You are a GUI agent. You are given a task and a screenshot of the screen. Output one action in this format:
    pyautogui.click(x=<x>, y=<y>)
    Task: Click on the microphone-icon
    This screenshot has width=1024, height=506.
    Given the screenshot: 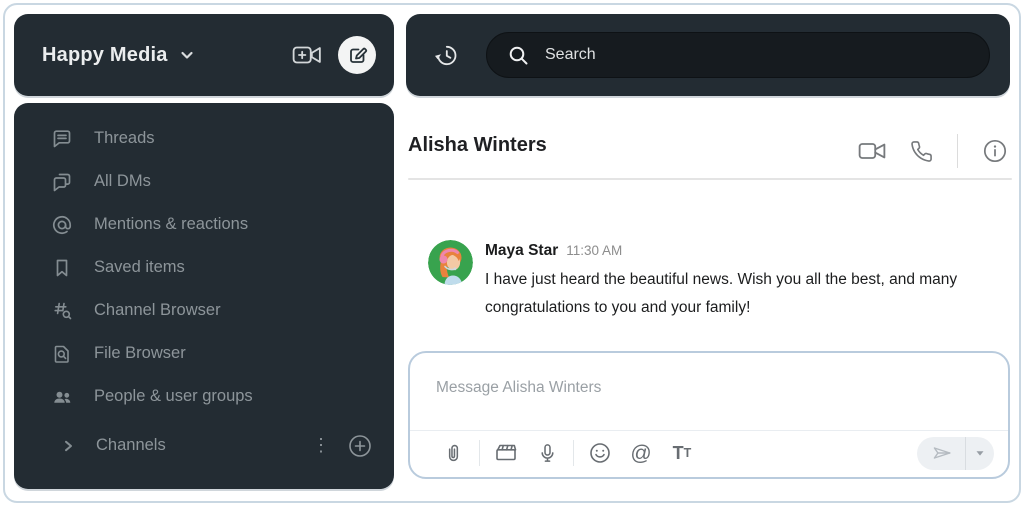 What is the action you would take?
    pyautogui.click(x=547, y=452)
    